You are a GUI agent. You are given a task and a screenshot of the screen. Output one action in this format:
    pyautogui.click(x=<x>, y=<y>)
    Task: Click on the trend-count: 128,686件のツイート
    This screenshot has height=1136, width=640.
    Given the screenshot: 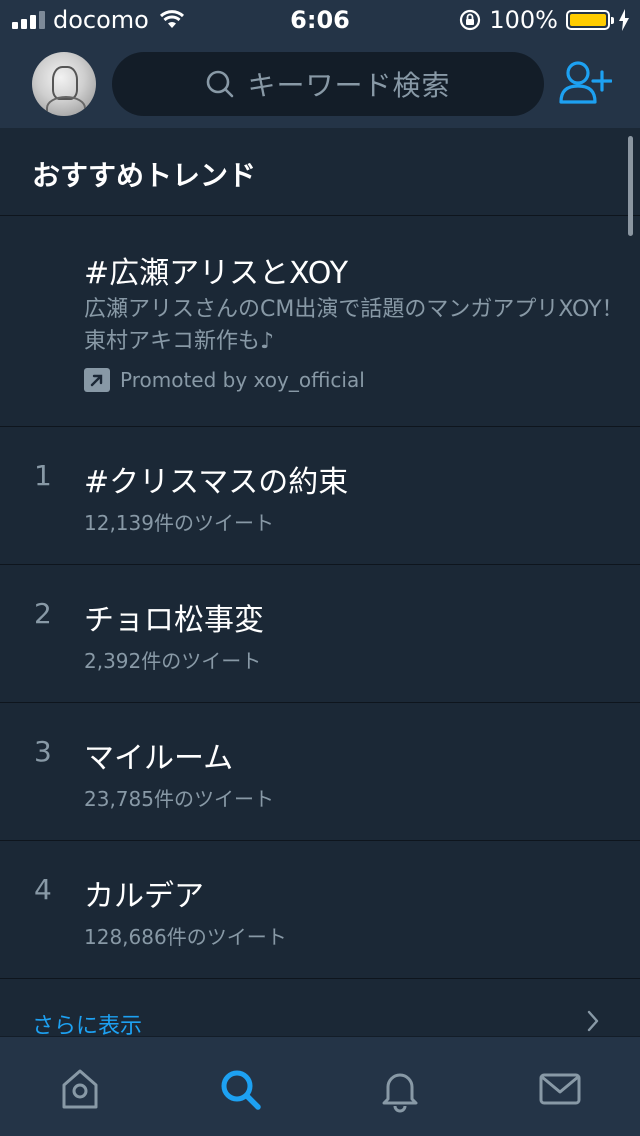 What is the action you would take?
    pyautogui.click(x=185, y=937)
    